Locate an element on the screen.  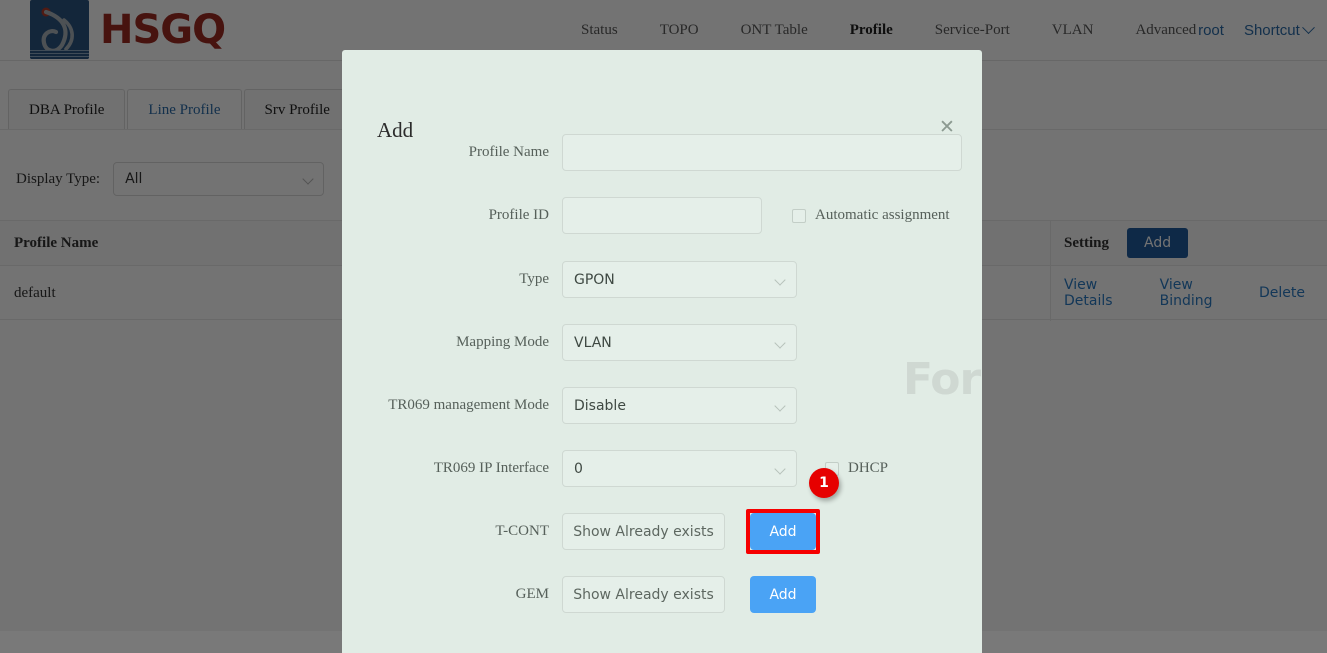
step-badge-1: 1 is located at coordinates (824, 483).